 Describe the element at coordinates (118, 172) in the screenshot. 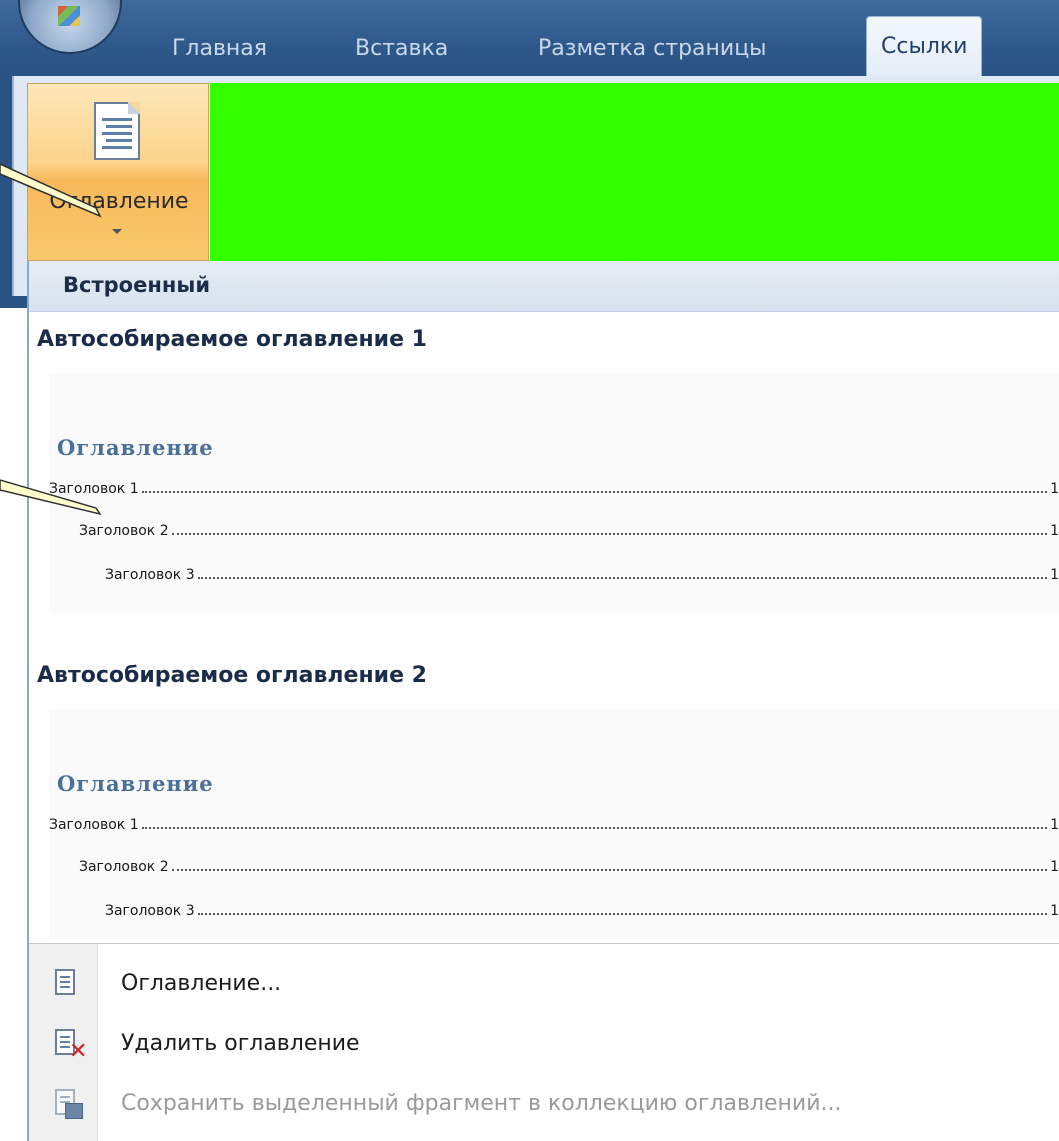

I see `toc-ribbon-button: Оглавление` at that location.